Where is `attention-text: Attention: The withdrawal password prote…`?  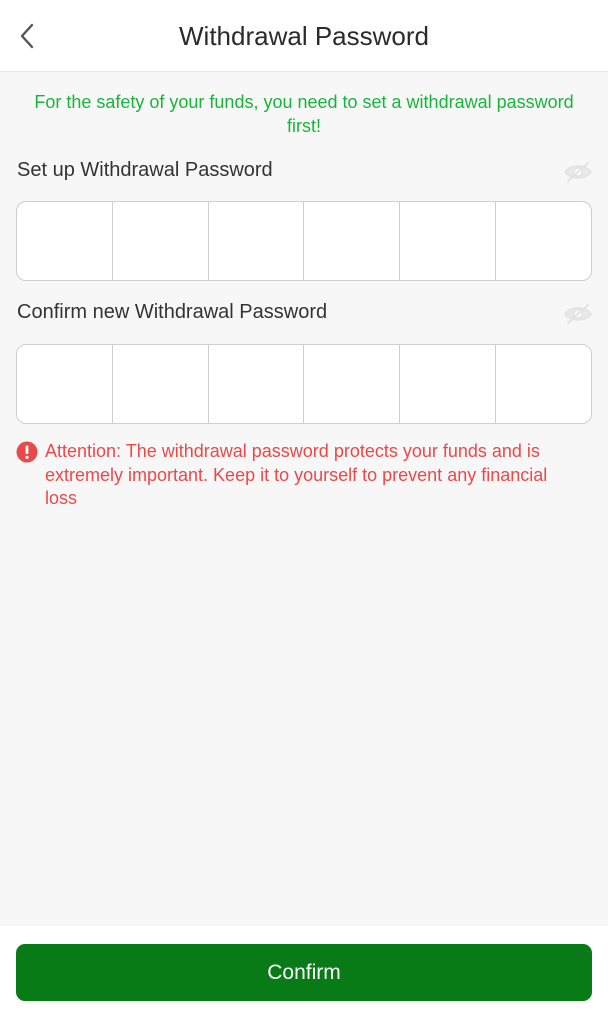
attention-text: Attention: The withdrawal password prote… is located at coordinates (296, 474).